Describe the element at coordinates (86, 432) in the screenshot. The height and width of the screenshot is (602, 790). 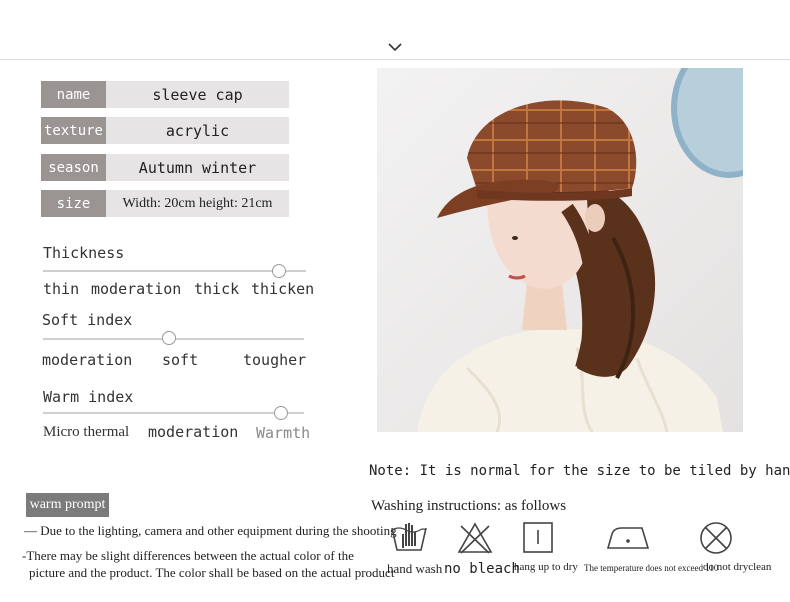
I see `warm-option: Micro thermal` at that location.